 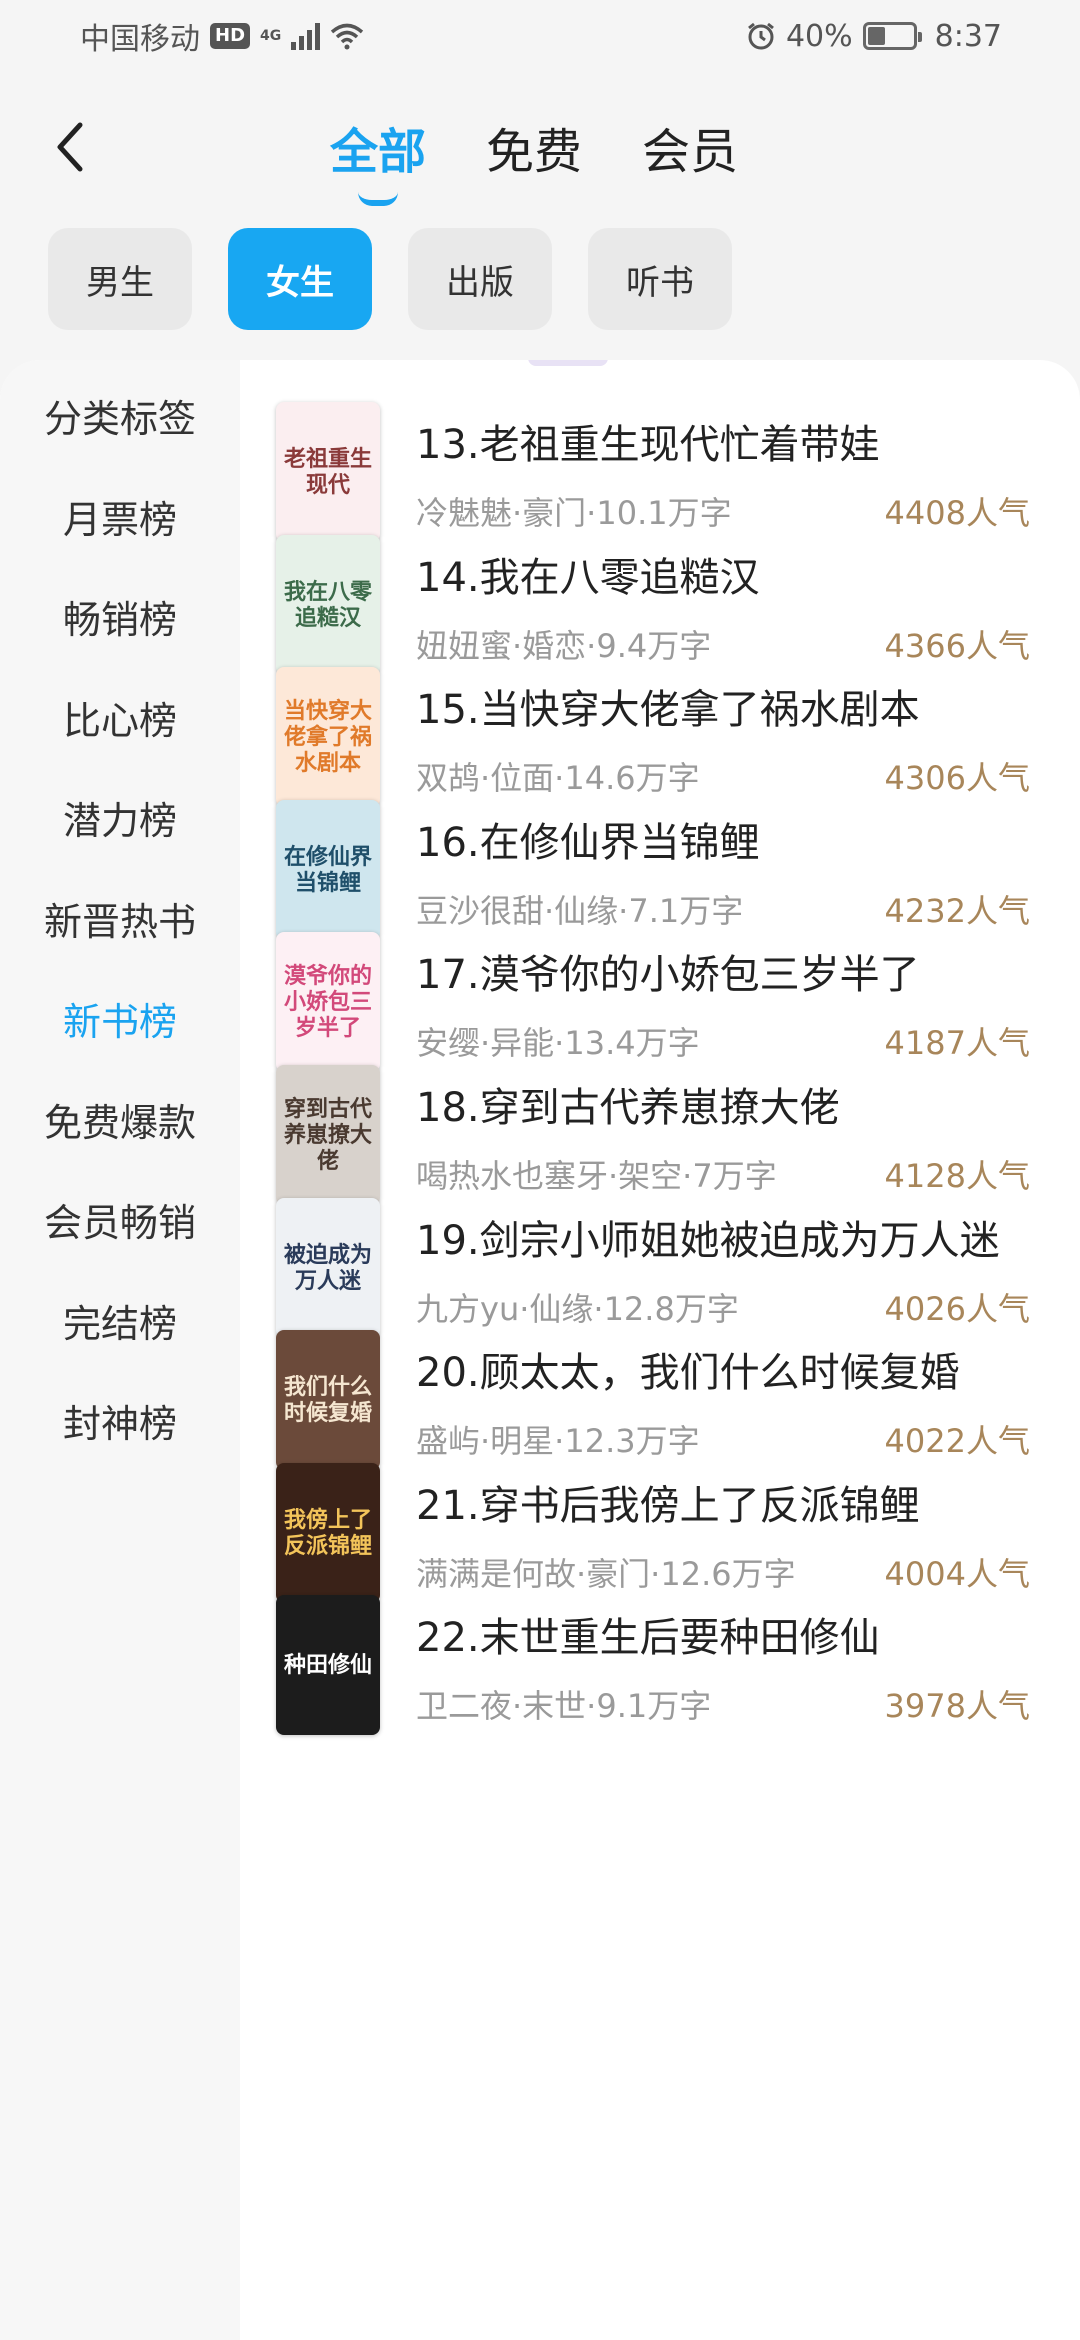 I want to click on sidebar-item-9: 完结榜, so click(x=120, y=1320).